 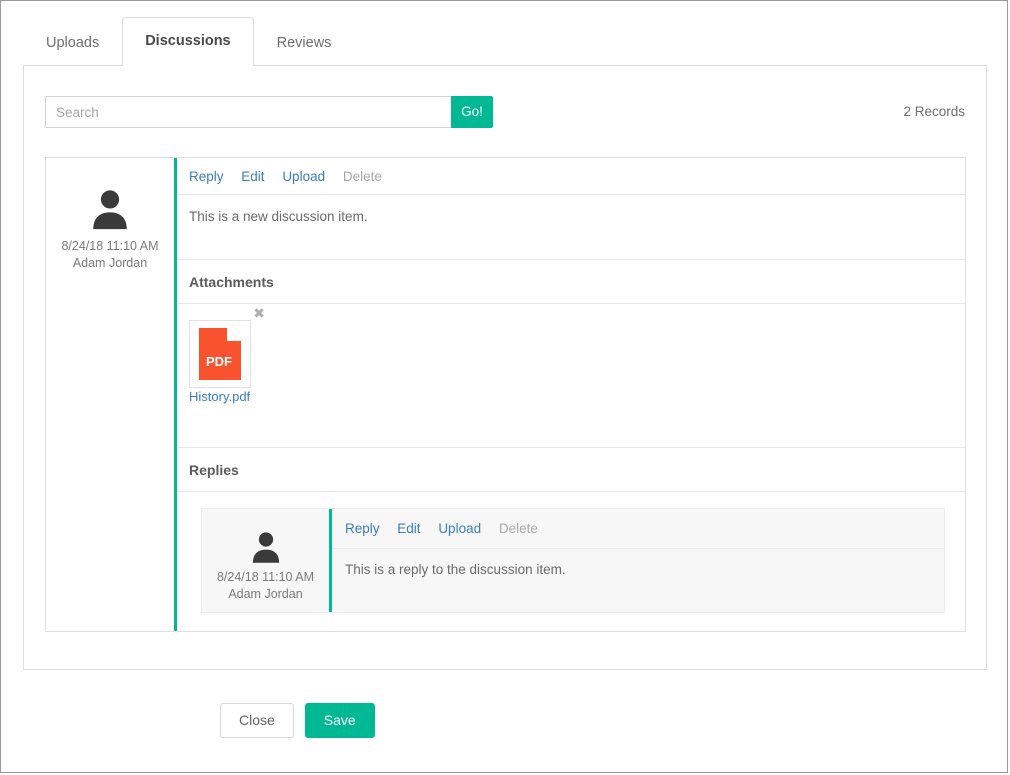 I want to click on svg-text: PDF, so click(x=219, y=361).